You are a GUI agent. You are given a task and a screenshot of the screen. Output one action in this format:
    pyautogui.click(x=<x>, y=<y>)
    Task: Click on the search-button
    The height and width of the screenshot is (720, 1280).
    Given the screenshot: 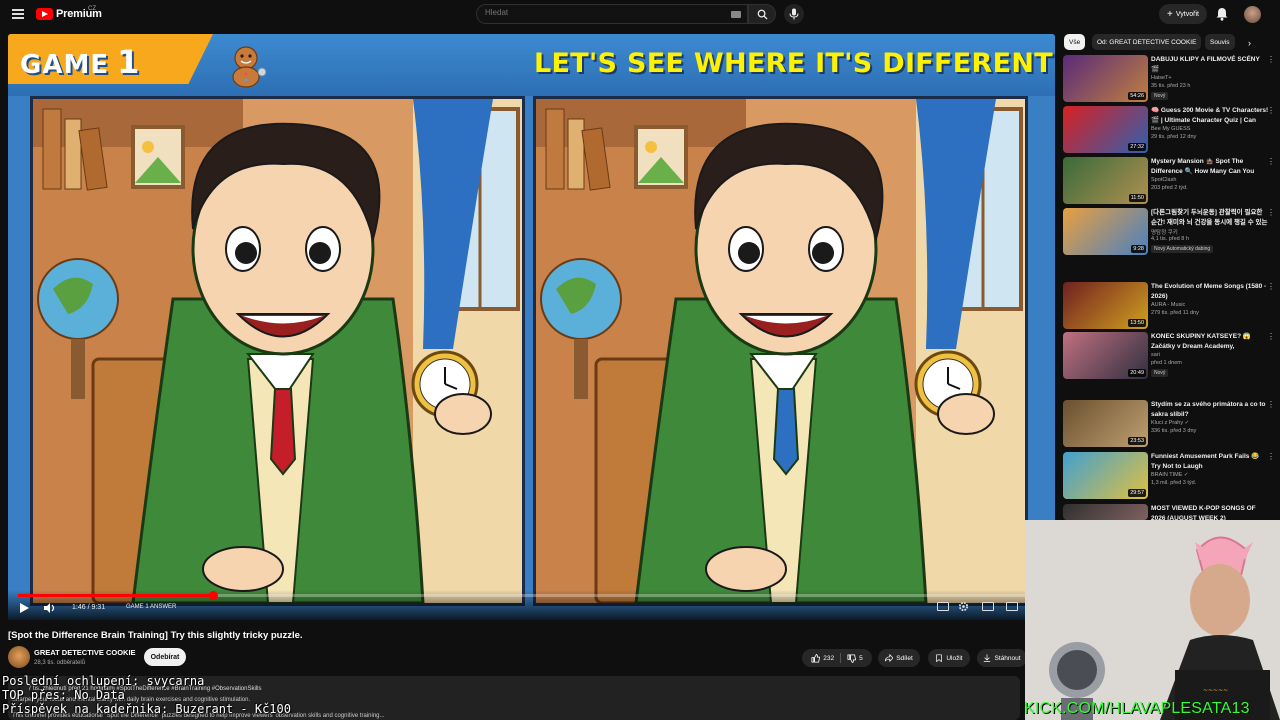 What is the action you would take?
    pyautogui.click(x=762, y=14)
    